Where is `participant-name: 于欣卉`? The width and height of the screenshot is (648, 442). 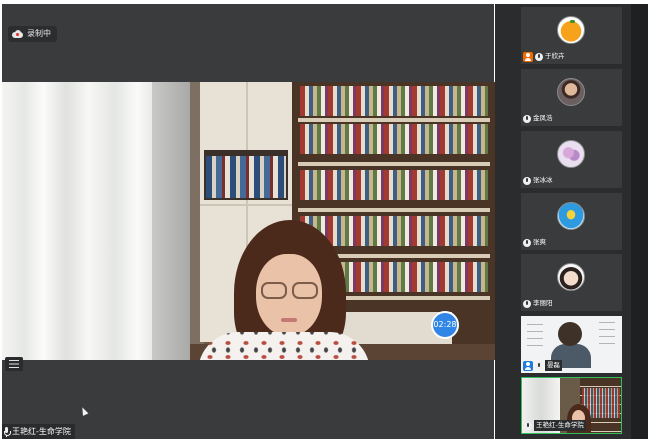 participant-name: 于欣卉 is located at coordinates (555, 56).